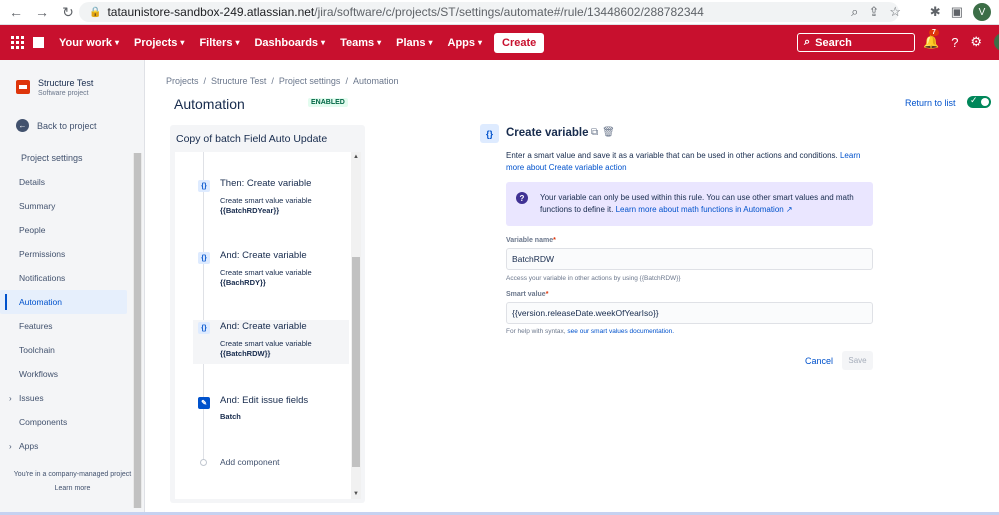 The width and height of the screenshot is (999, 515). I want to click on trash-icon: 🗑, so click(608, 132).